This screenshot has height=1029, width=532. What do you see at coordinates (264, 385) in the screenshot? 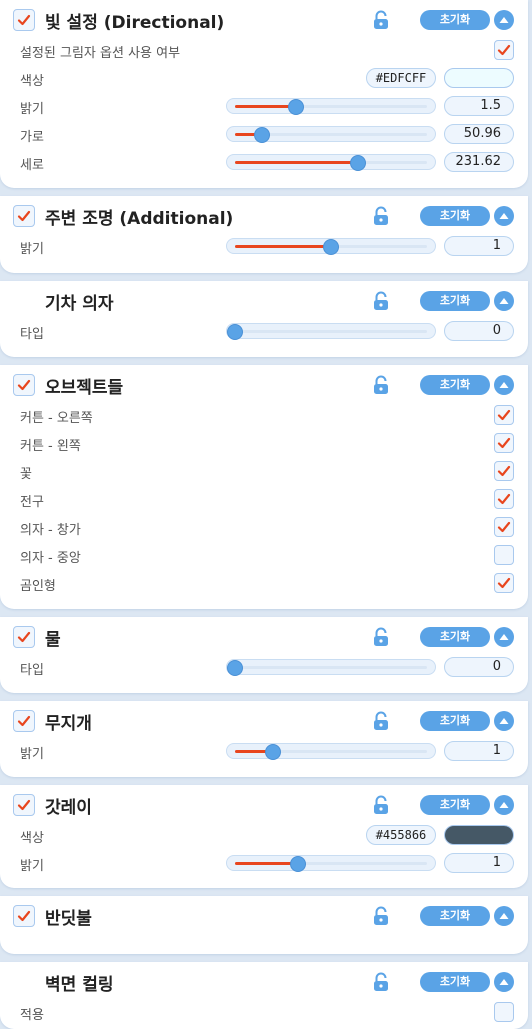
I see `panel-header: 오브젝트들 초기화` at bounding box center [264, 385].